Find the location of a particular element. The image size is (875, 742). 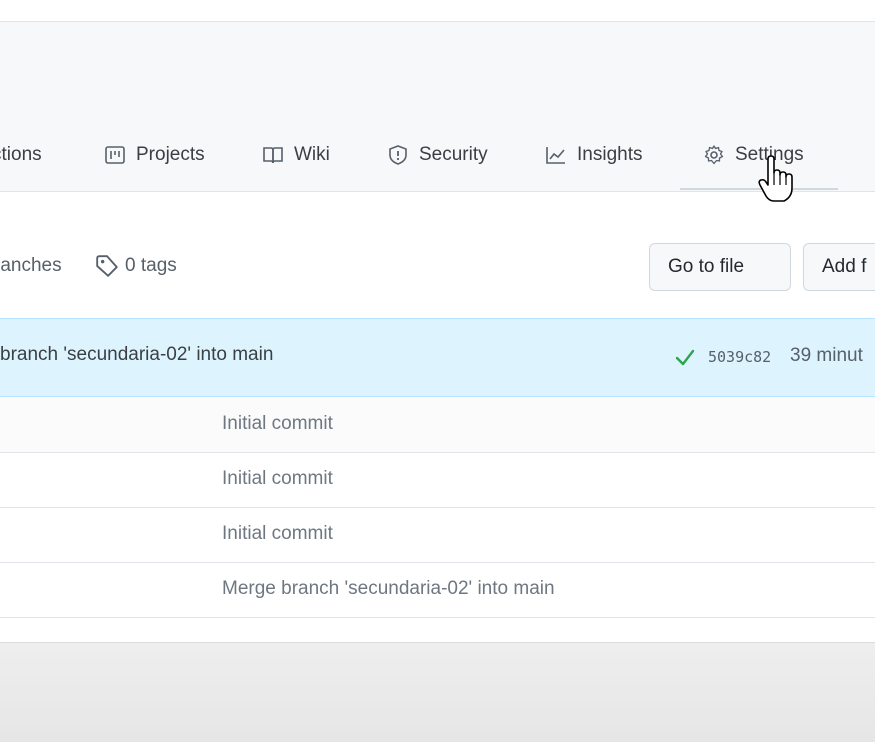

page-footer-area is located at coordinates (437, 692).